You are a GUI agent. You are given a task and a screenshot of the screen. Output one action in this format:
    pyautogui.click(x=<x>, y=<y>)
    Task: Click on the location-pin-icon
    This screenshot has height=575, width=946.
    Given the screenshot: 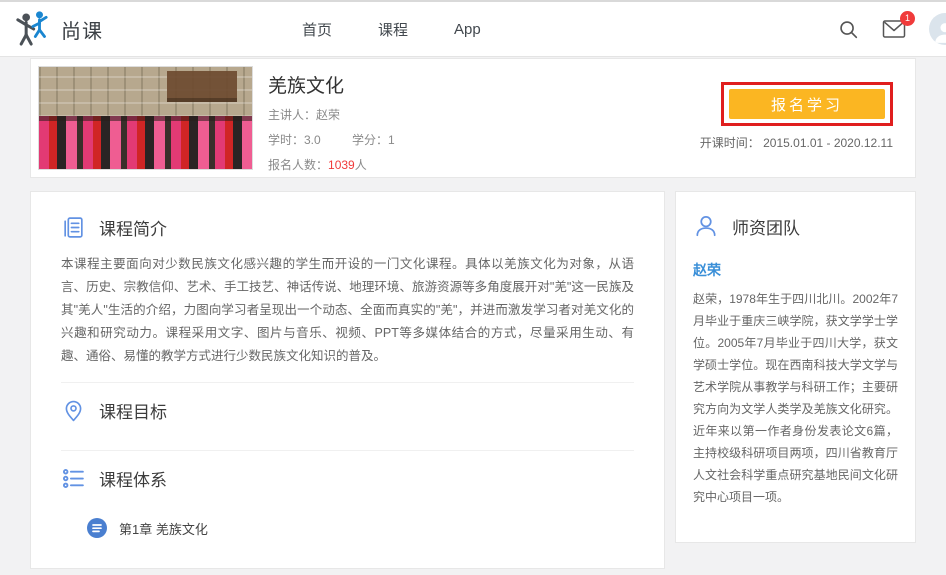 What is the action you would take?
    pyautogui.click(x=73, y=410)
    